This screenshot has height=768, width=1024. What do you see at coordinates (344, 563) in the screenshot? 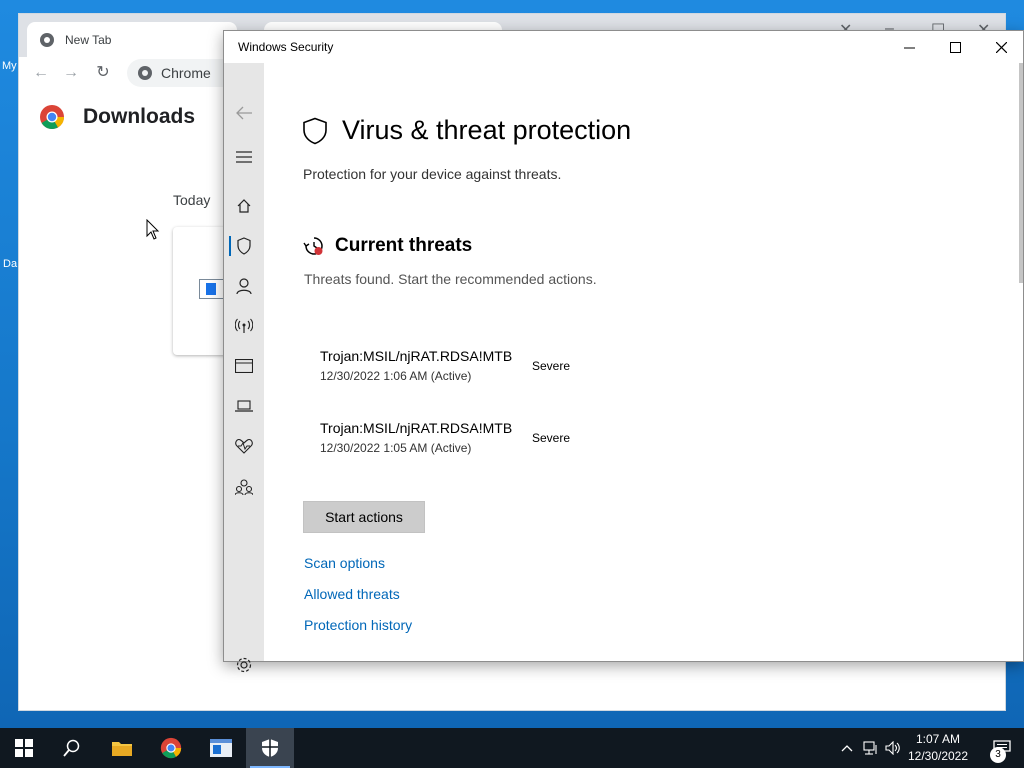
I see `scan-options-link: Scan options` at bounding box center [344, 563].